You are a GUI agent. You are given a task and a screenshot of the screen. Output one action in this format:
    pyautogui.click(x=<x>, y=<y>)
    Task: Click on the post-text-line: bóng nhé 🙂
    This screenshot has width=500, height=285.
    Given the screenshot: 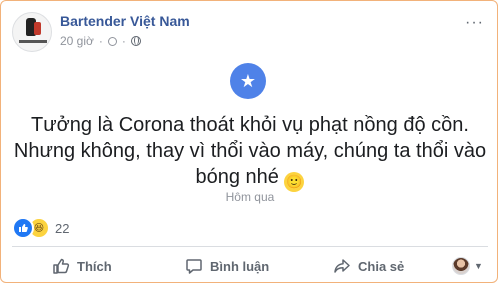 What is the action you would take?
    pyautogui.click(x=250, y=178)
    